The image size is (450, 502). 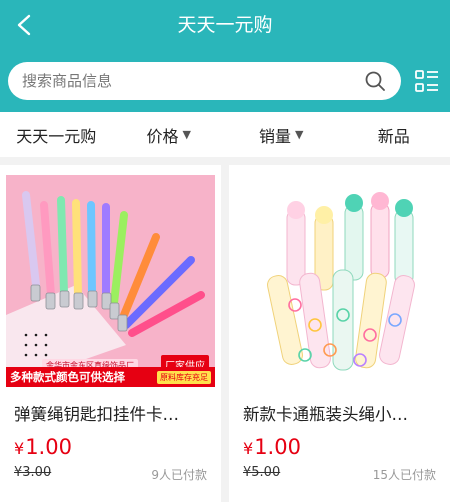 What do you see at coordinates (275, 136) in the screenshot?
I see `filter-label: 销量` at bounding box center [275, 136].